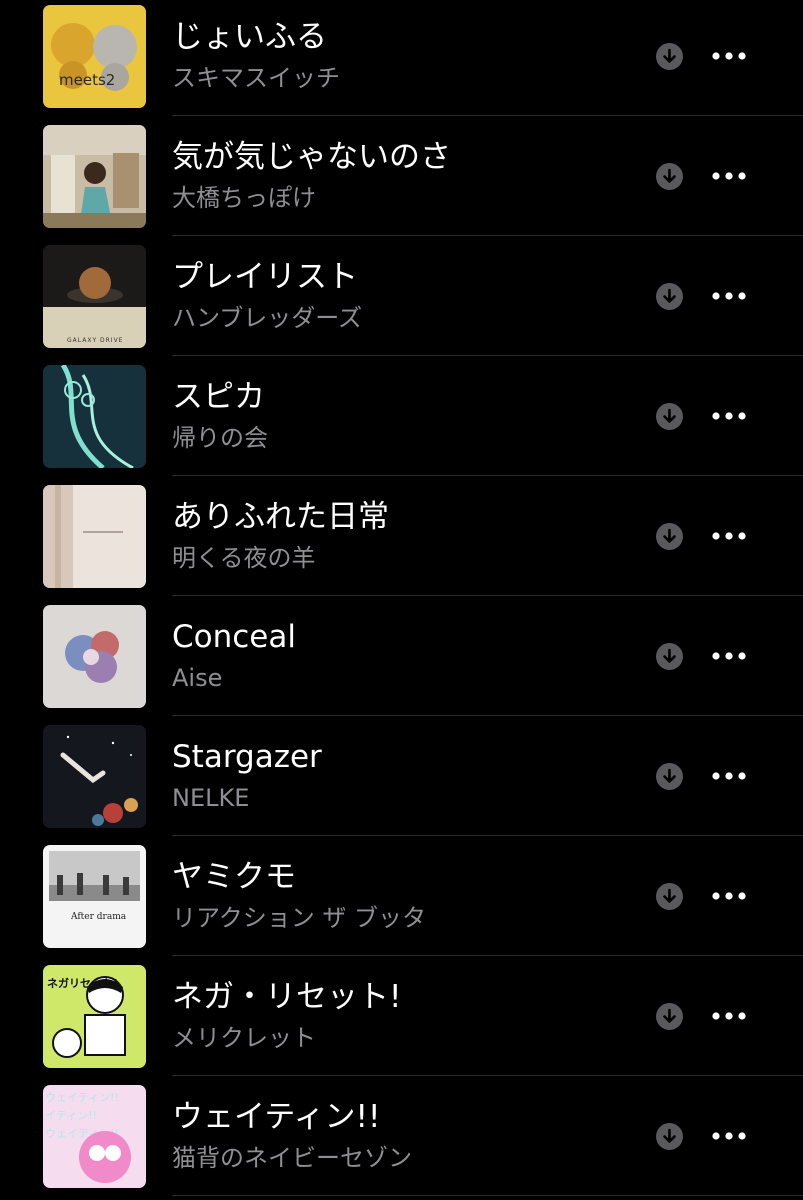 The height and width of the screenshot is (1200, 803). What do you see at coordinates (244, 198) in the screenshot?
I see `song-artist: 大橋ちっぽけ` at bounding box center [244, 198].